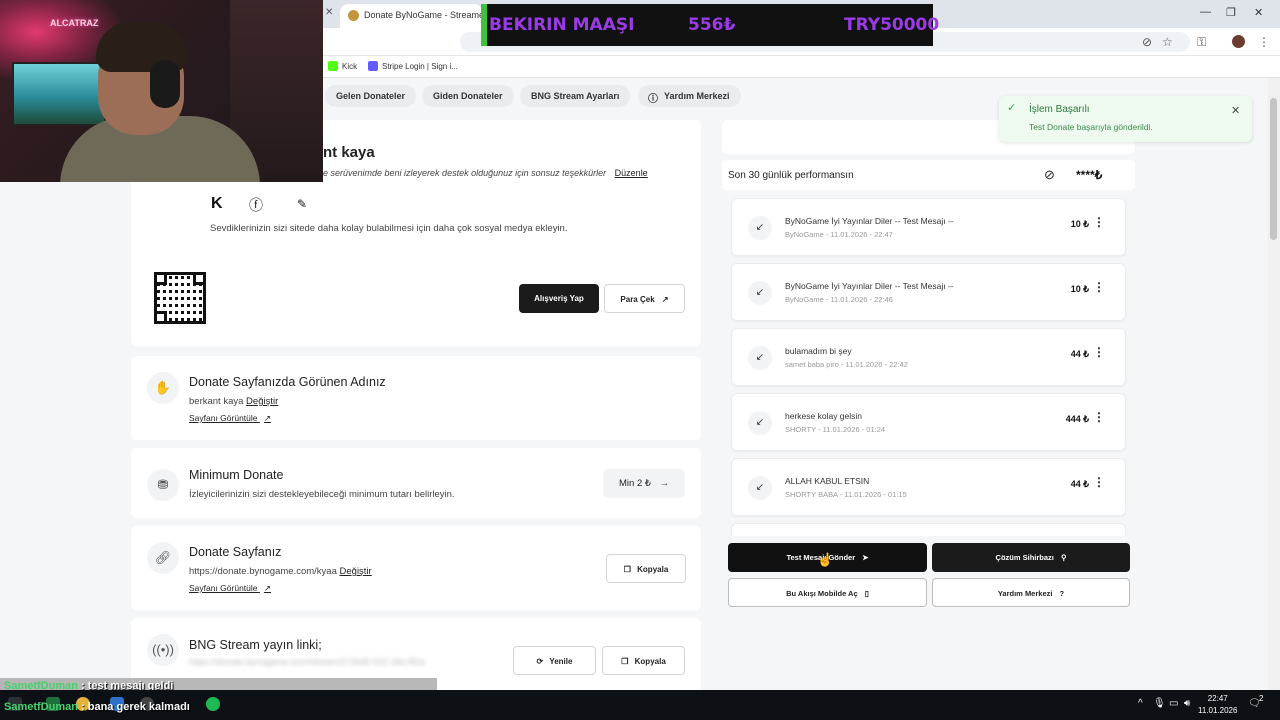  I want to click on star-icon: ☆, so click(1167, 42).